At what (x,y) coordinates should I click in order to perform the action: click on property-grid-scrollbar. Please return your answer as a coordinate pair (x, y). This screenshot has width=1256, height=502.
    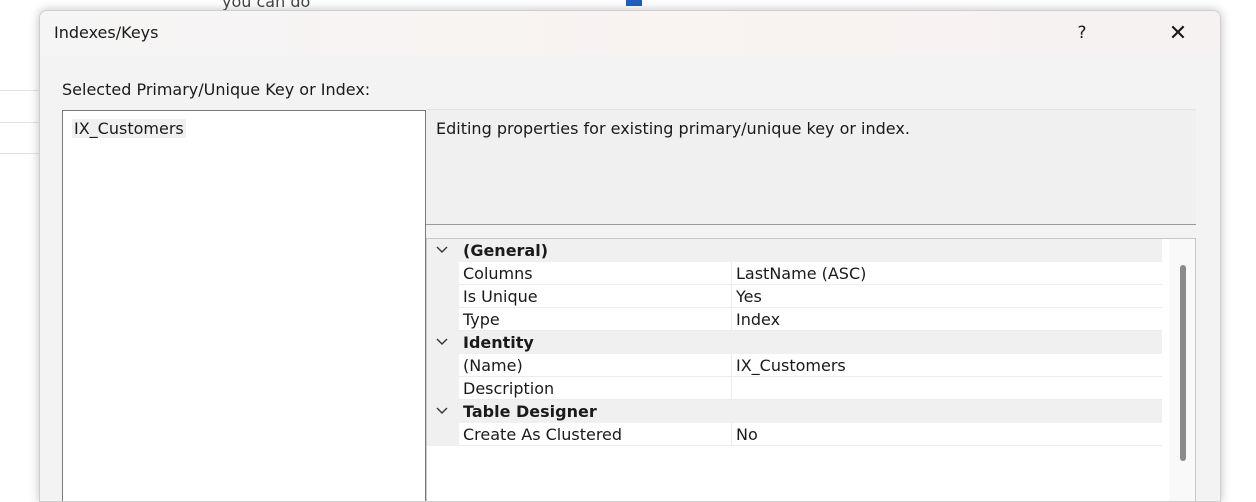
    Looking at the image, I should click on (1182, 370).